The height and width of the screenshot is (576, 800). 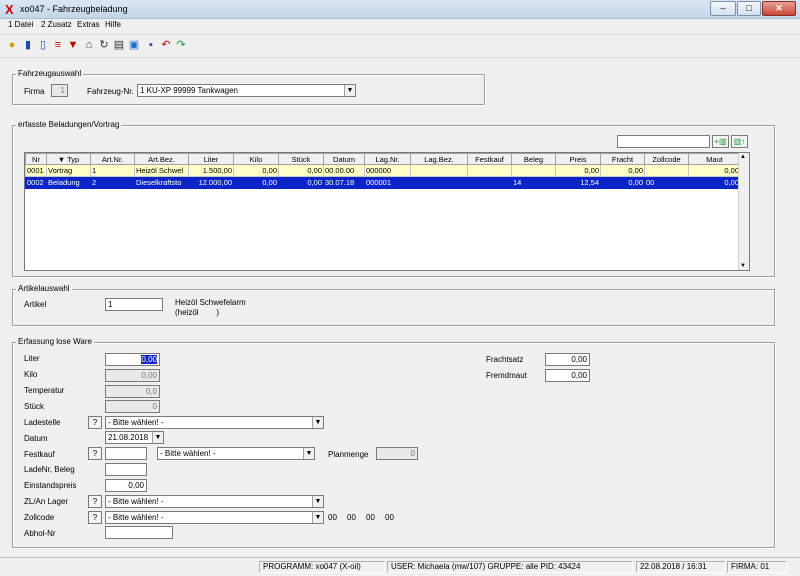 I want to click on undo-icon: ↶, so click(x=166, y=45).